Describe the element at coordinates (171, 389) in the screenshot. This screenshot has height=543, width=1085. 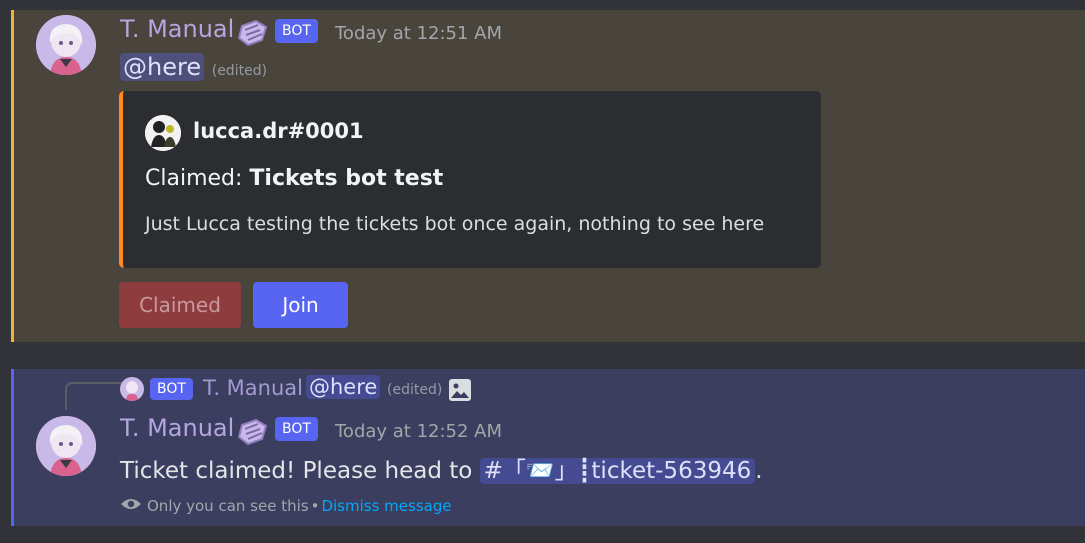
I see `reply-bot-badge: BOT` at that location.